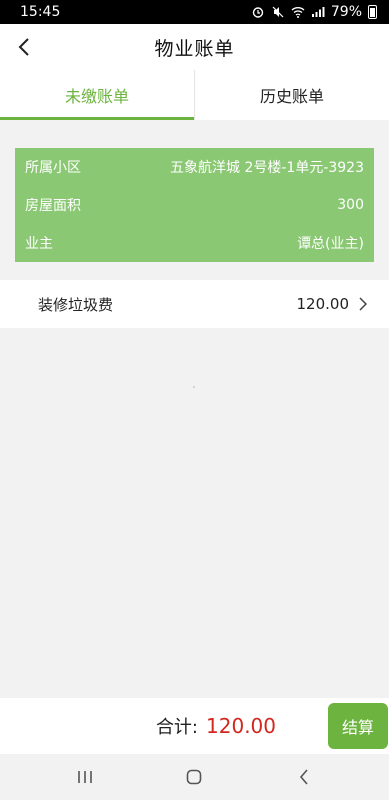 This screenshot has height=800, width=389. I want to click on total-value: 120.00, so click(241, 726).